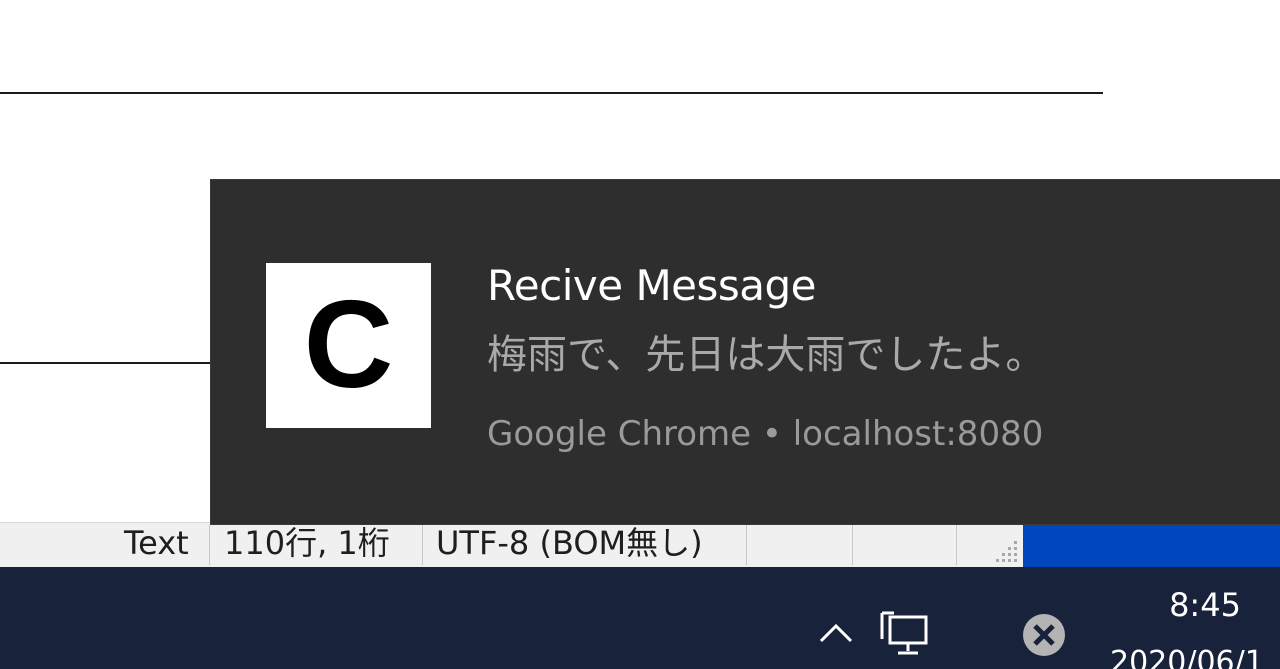 The height and width of the screenshot is (669, 1280). I want to click on status-mode: Text, so click(156, 545).